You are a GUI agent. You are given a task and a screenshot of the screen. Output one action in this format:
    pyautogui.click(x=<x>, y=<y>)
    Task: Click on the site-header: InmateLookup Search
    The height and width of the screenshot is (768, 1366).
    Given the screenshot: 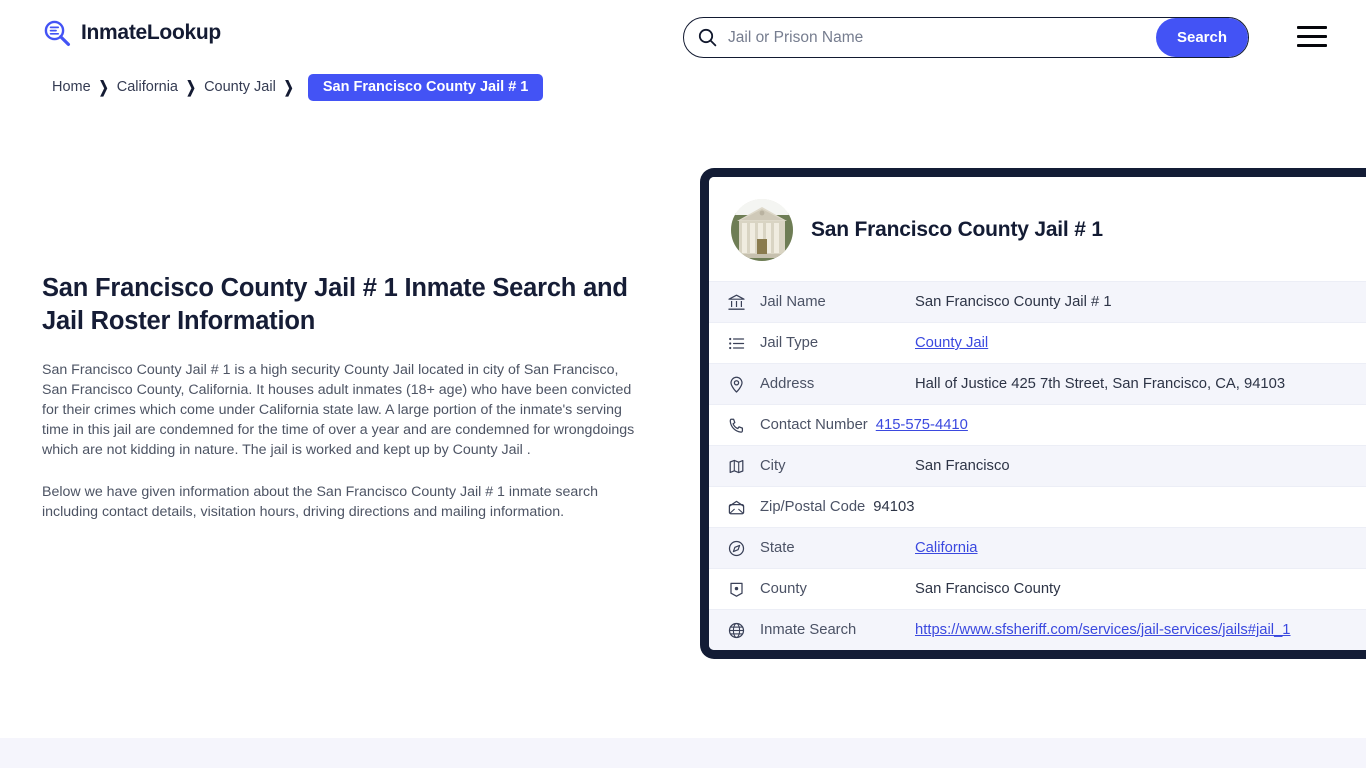 What is the action you would take?
    pyautogui.click(x=683, y=37)
    